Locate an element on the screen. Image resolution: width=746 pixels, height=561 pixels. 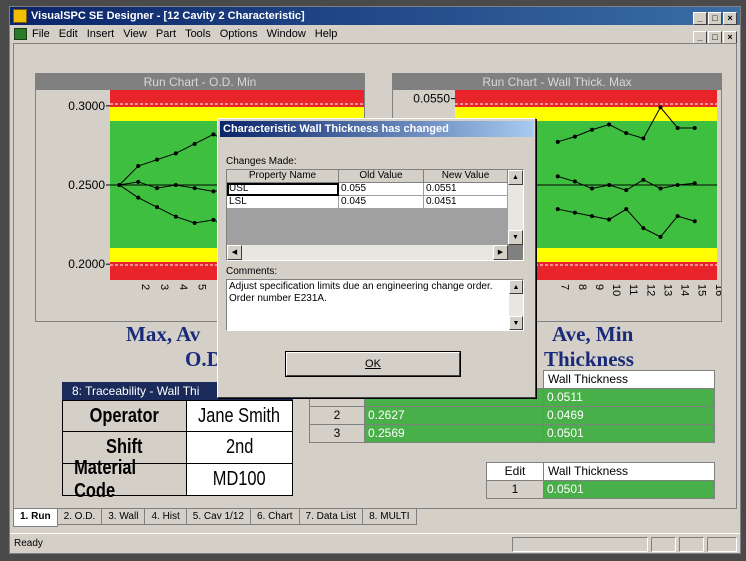
y-tick-label: 0.3000 is located at coordinates (86, 106).